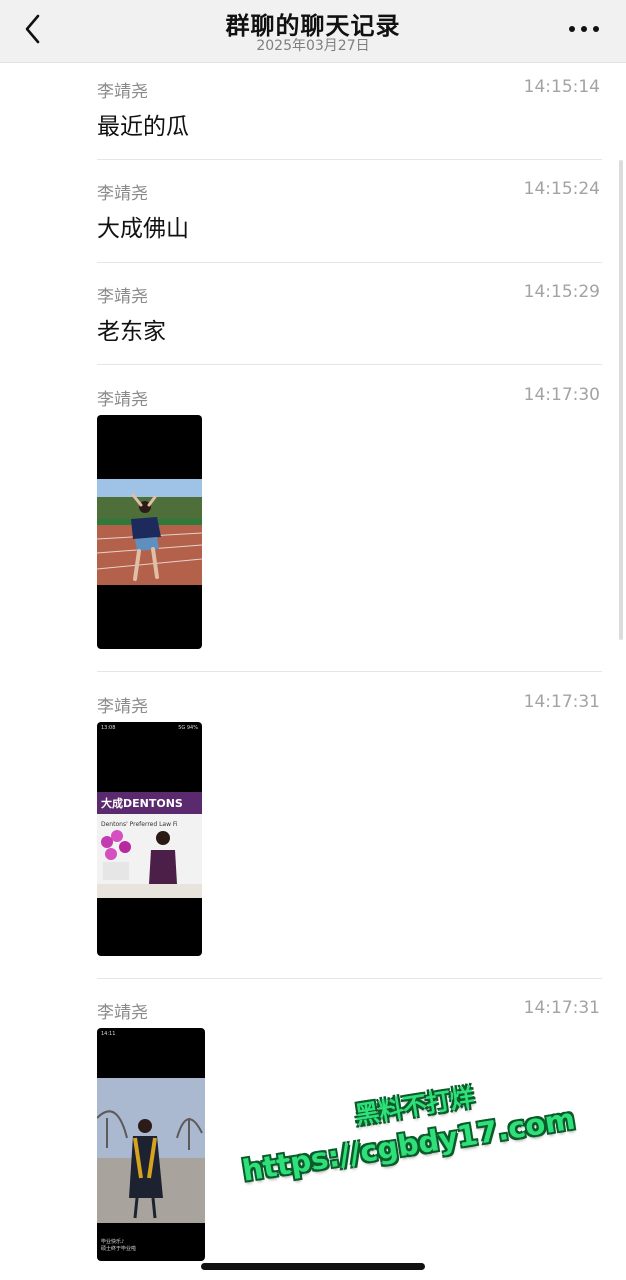  I want to click on message-time: 14:17:30, so click(561, 395).